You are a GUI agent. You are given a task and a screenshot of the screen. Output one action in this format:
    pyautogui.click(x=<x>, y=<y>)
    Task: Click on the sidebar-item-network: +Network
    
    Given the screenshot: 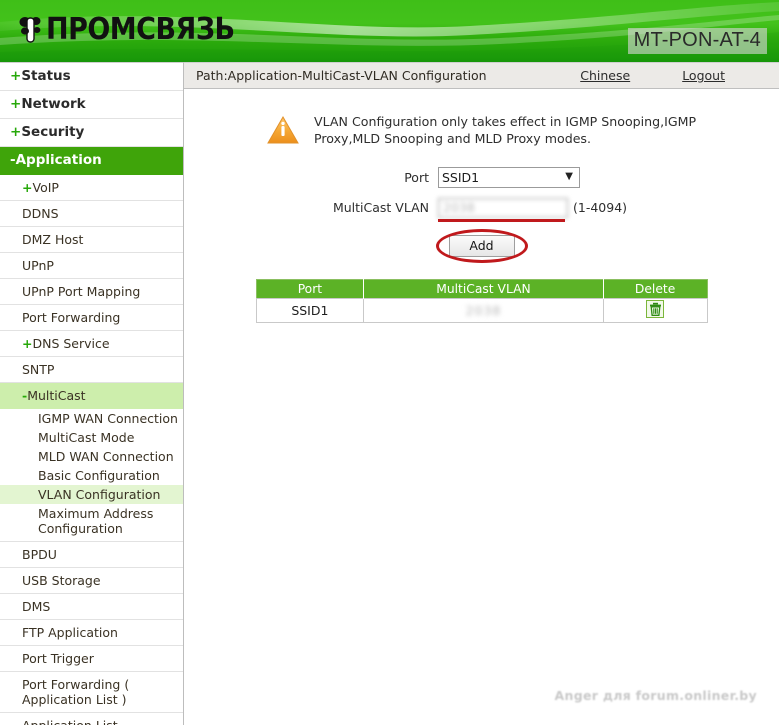 What is the action you would take?
    pyautogui.click(x=91, y=105)
    